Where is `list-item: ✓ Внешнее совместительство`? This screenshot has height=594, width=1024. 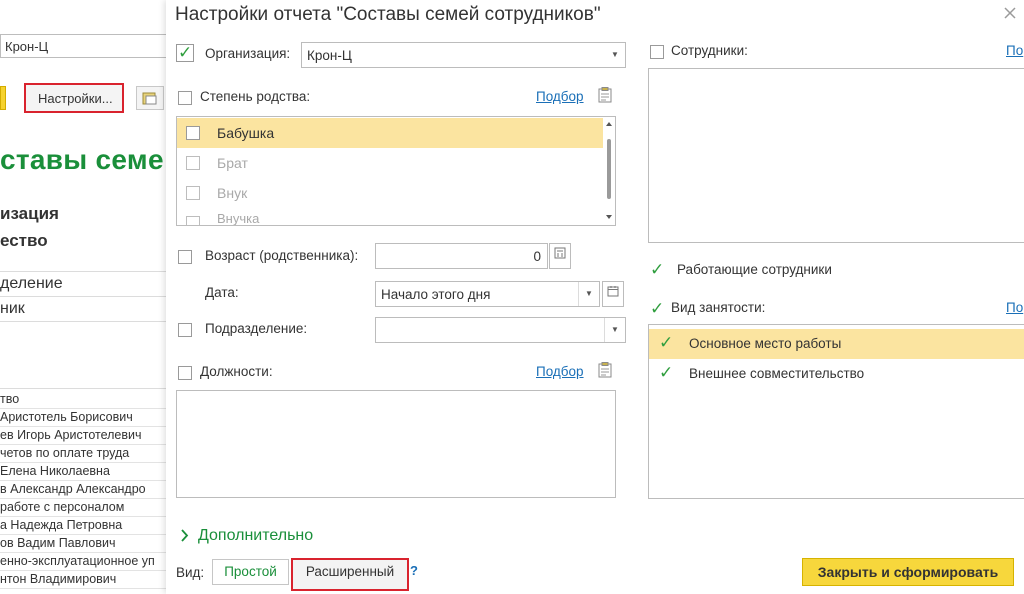
list-item: ✓ Внешнее совместительство is located at coordinates (836, 374).